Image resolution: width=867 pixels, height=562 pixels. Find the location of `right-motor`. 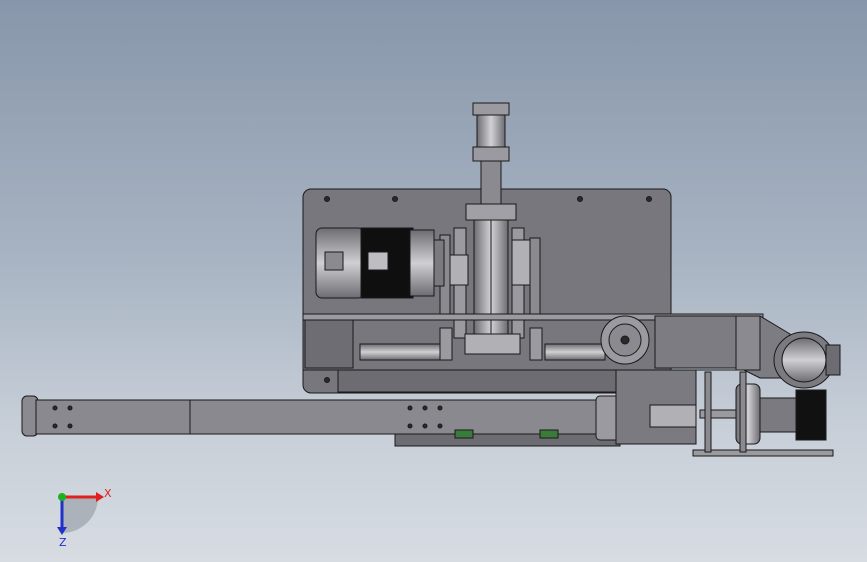

right-motor is located at coordinates (807, 360).